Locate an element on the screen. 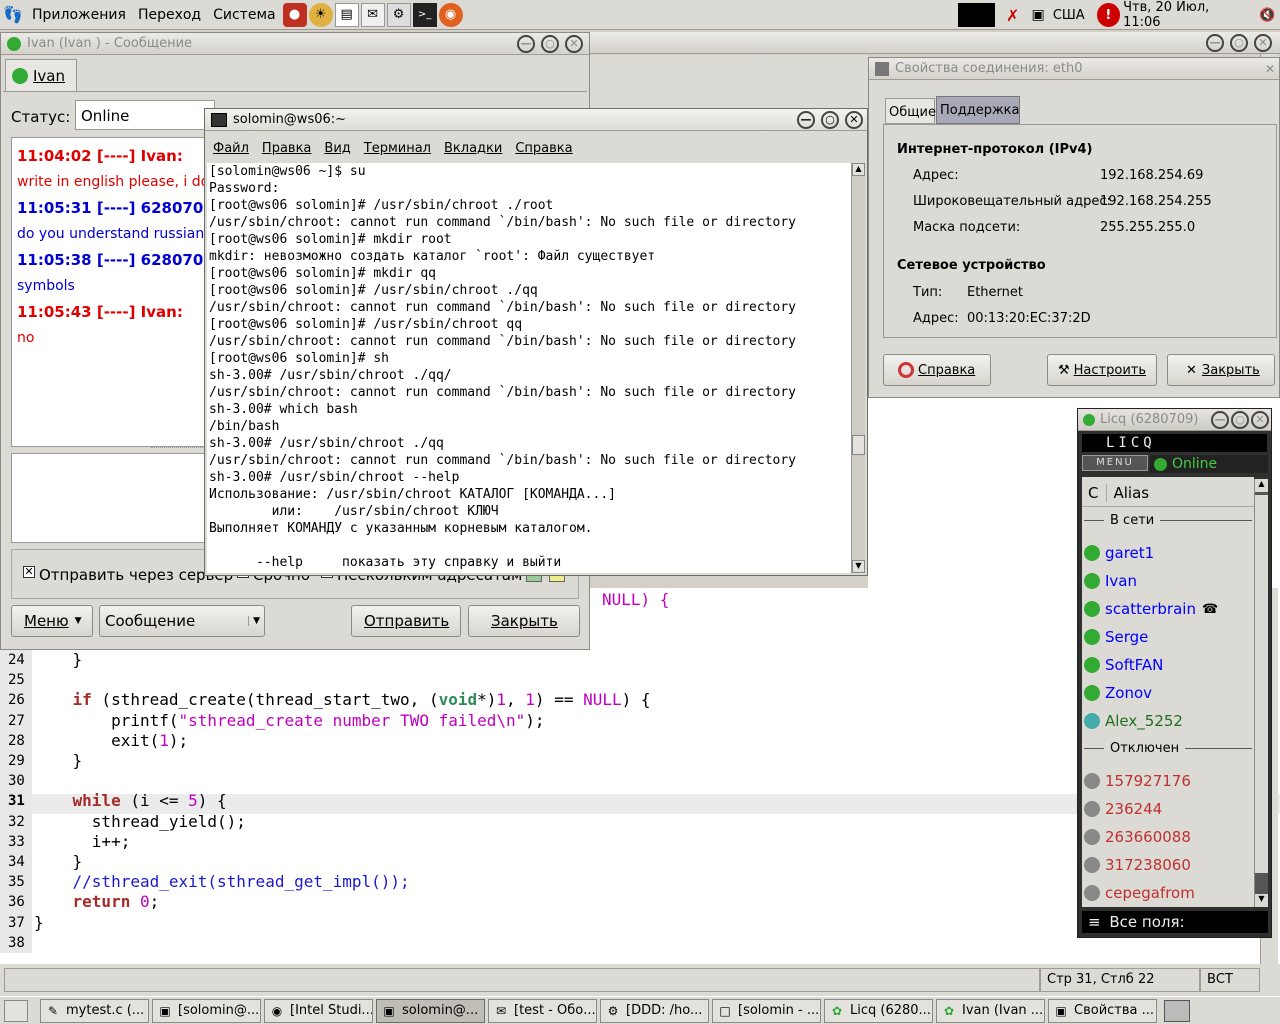 This screenshot has width=1280, height=1024. close-button: Закрыть is located at coordinates (524, 621).